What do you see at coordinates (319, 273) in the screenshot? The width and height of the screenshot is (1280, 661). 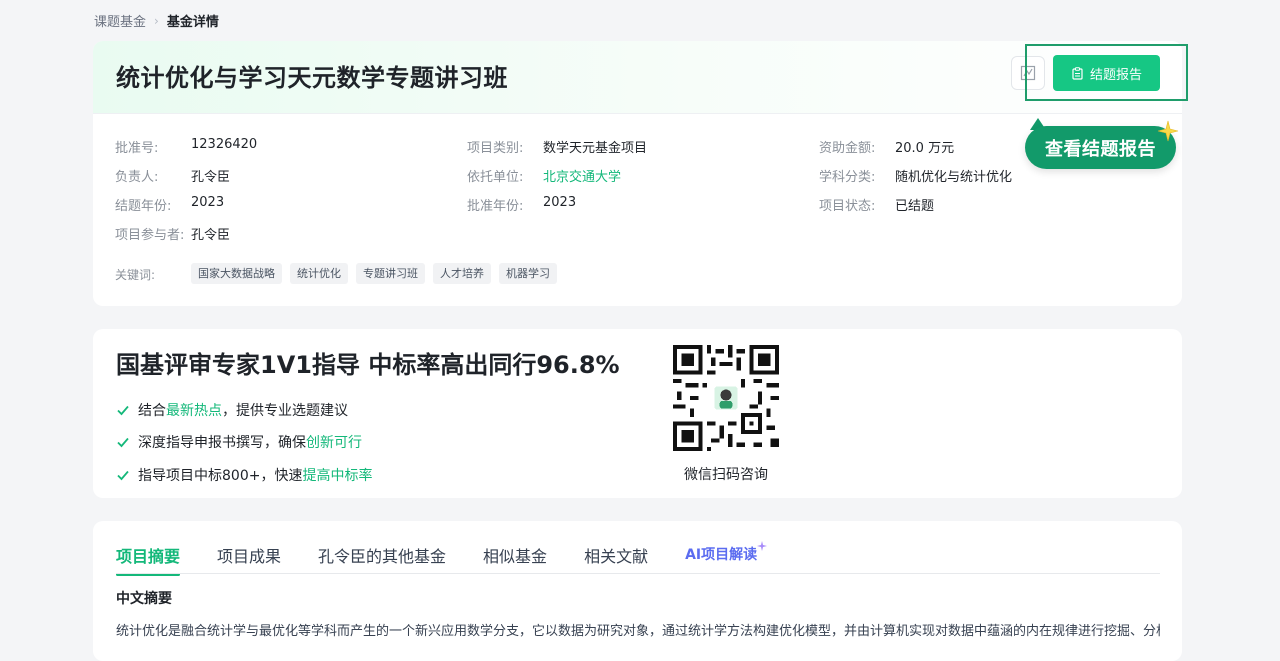 I see `keyword-tag: 统计优化` at bounding box center [319, 273].